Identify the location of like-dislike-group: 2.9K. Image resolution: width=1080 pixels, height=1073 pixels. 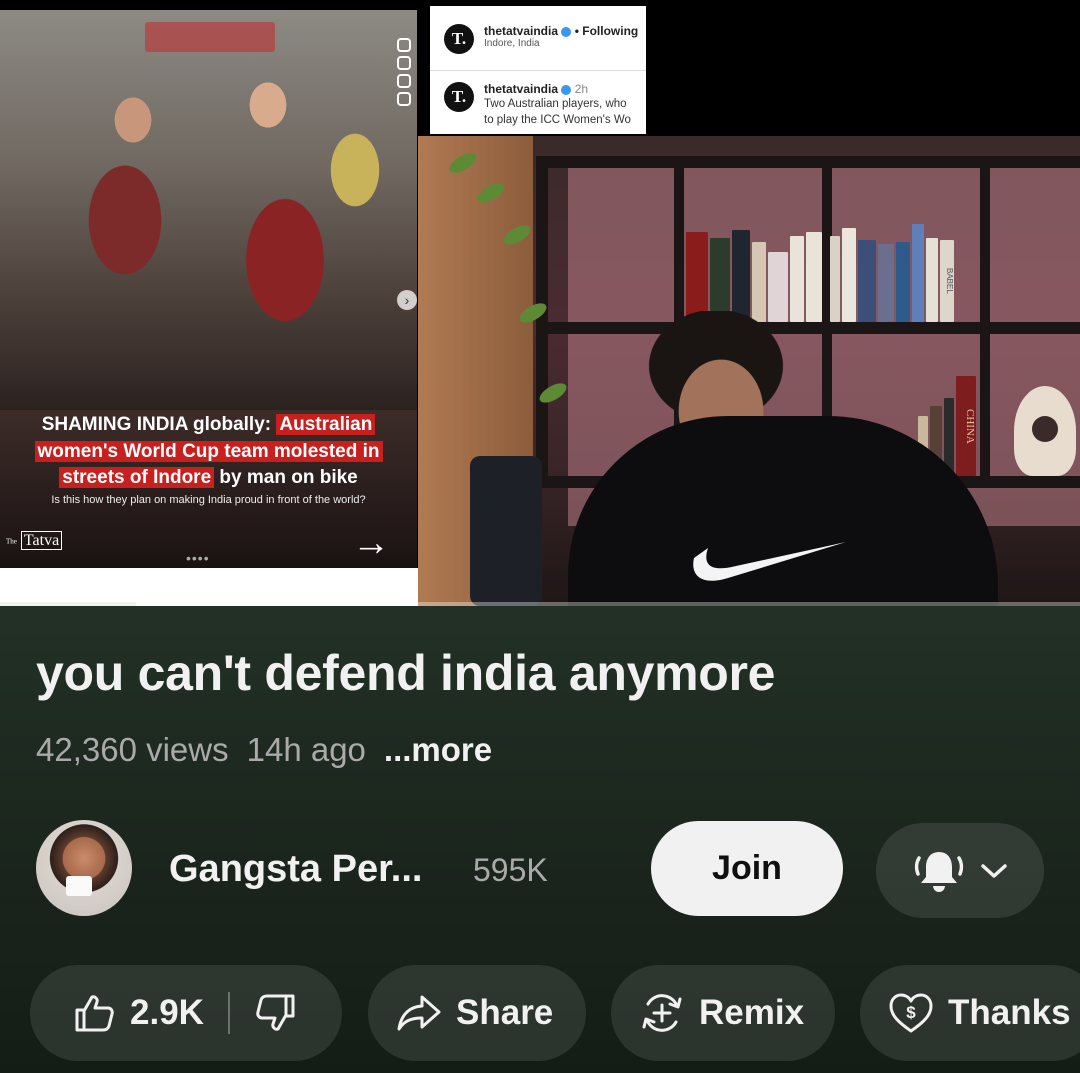
(186, 1013).